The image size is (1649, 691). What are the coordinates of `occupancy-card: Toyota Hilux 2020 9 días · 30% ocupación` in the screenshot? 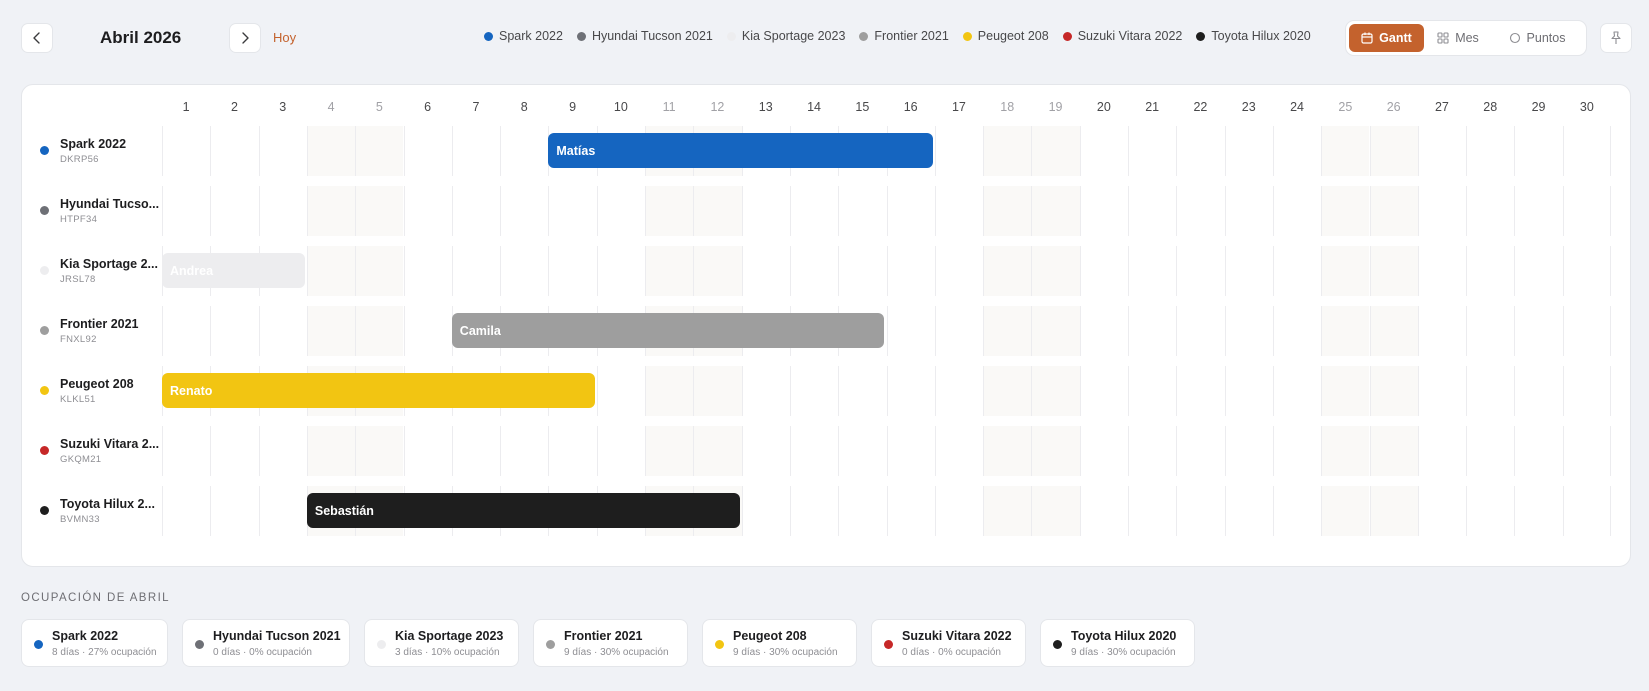 It's located at (1117, 643).